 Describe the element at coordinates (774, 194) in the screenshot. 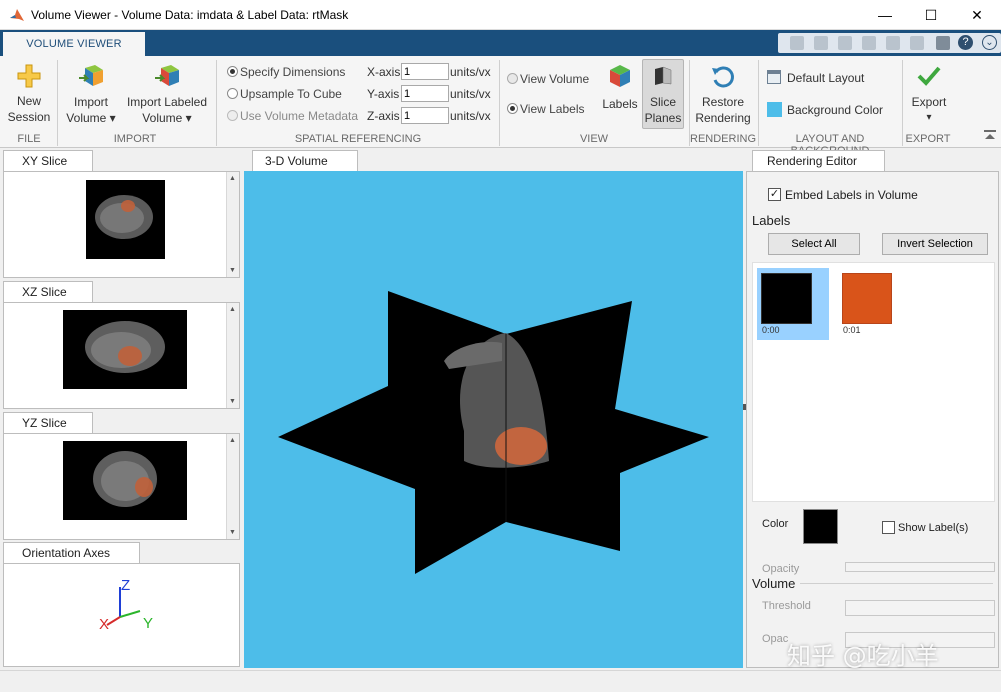

I see `embed-labels-checkbox: ✓` at that location.